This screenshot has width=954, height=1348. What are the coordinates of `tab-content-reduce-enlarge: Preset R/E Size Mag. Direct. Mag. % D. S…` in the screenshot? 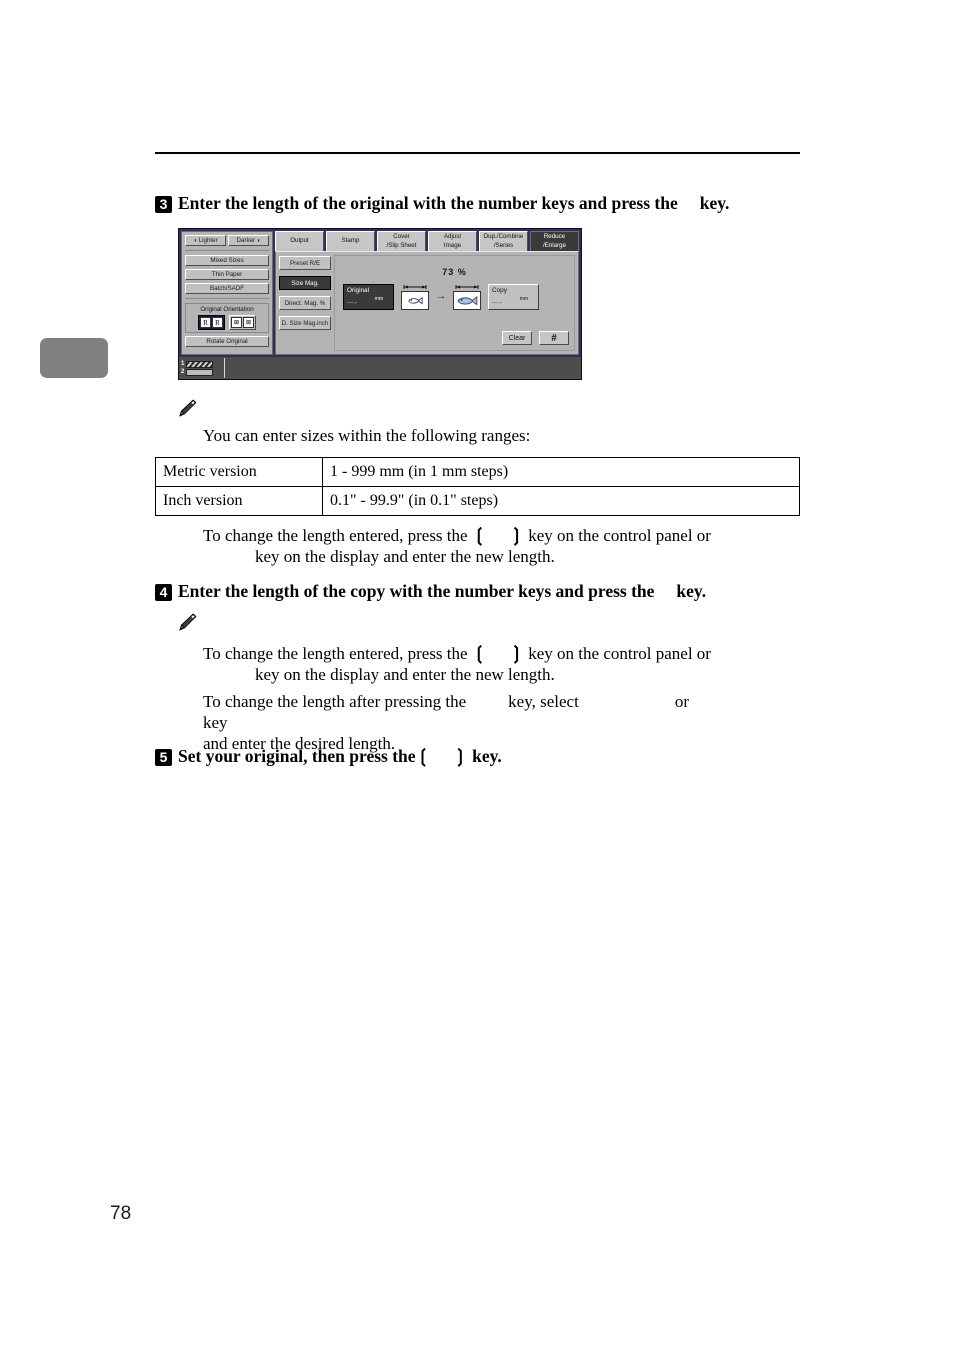 It's located at (427, 303).